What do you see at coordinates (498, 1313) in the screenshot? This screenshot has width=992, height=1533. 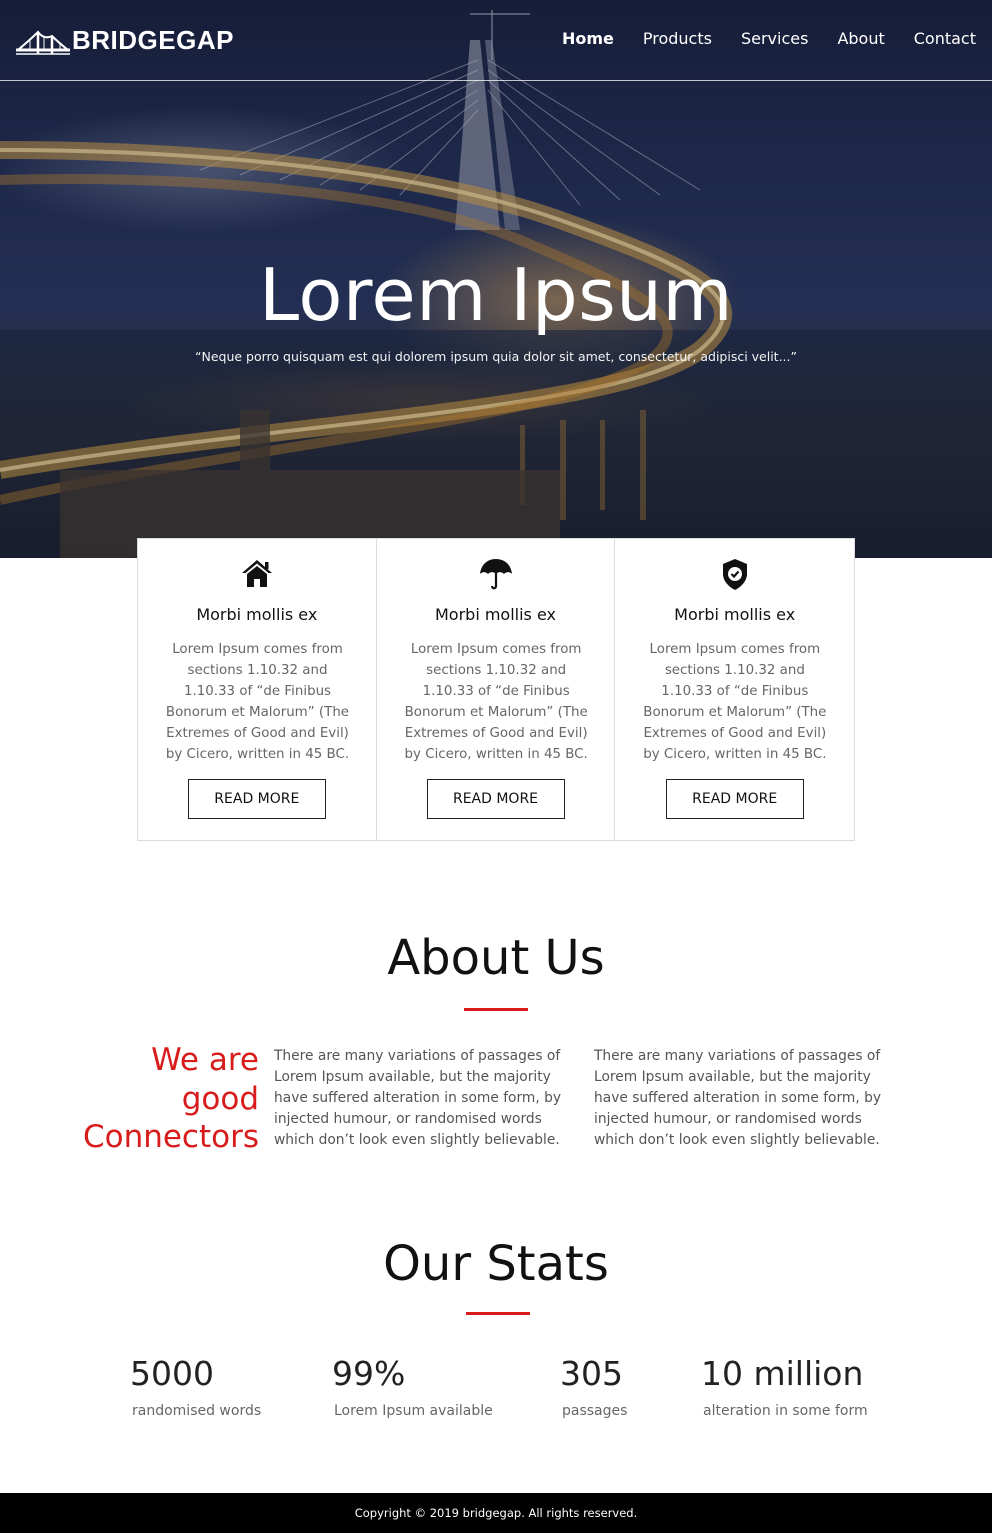 I see `stats-divider` at bounding box center [498, 1313].